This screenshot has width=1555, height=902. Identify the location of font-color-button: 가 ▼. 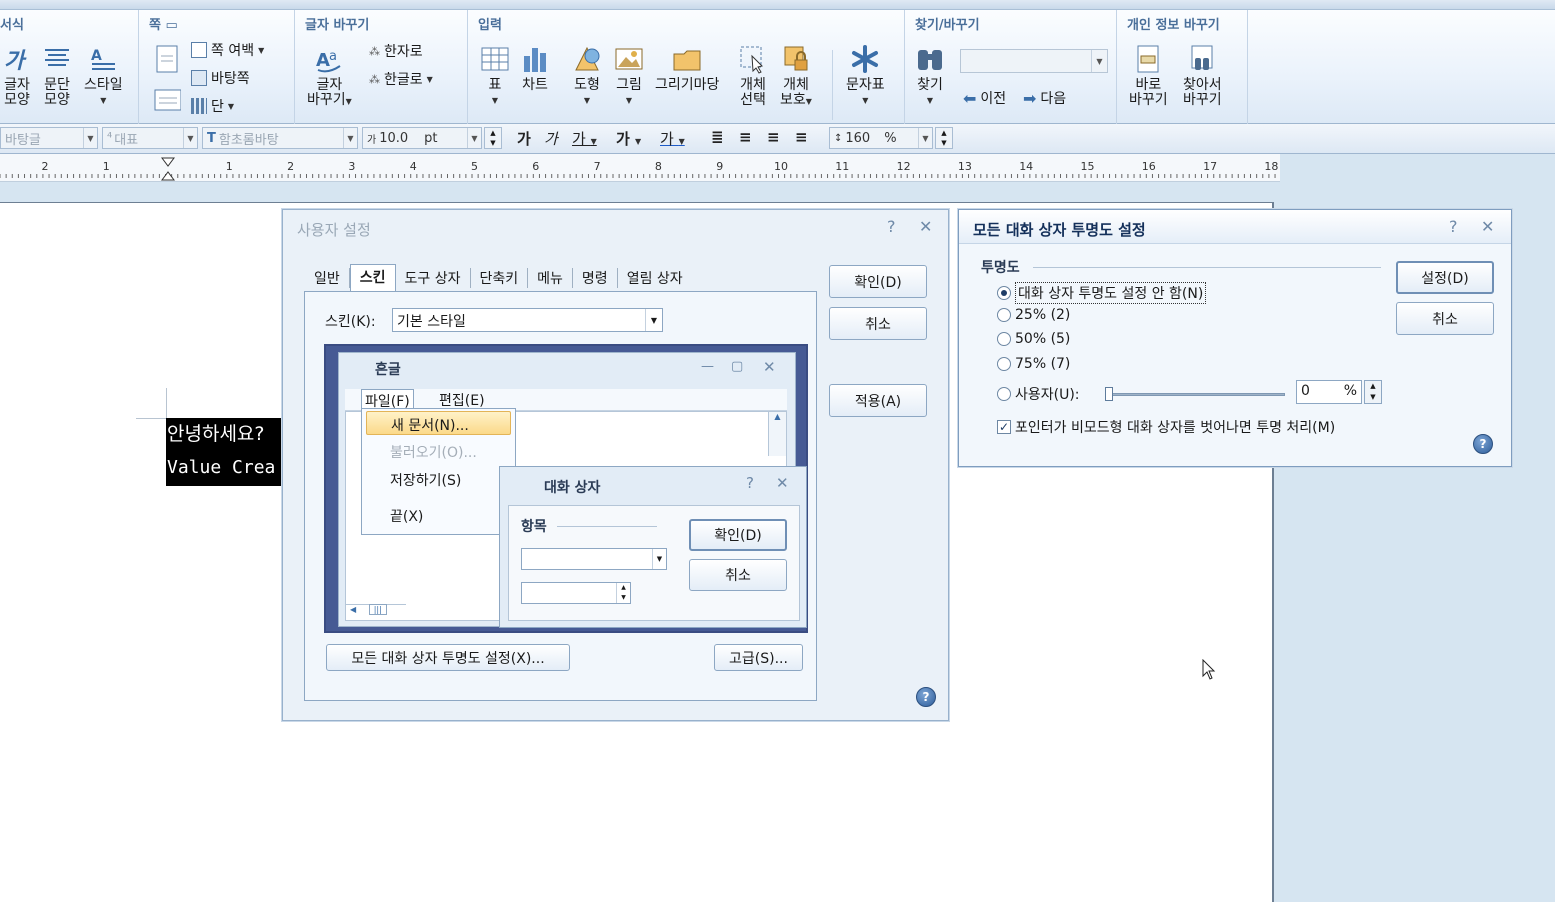
(672, 138).